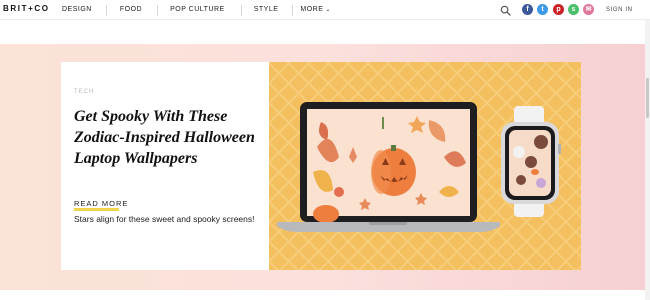  Describe the element at coordinates (505, 10) in the screenshot. I see `search-icon` at that location.